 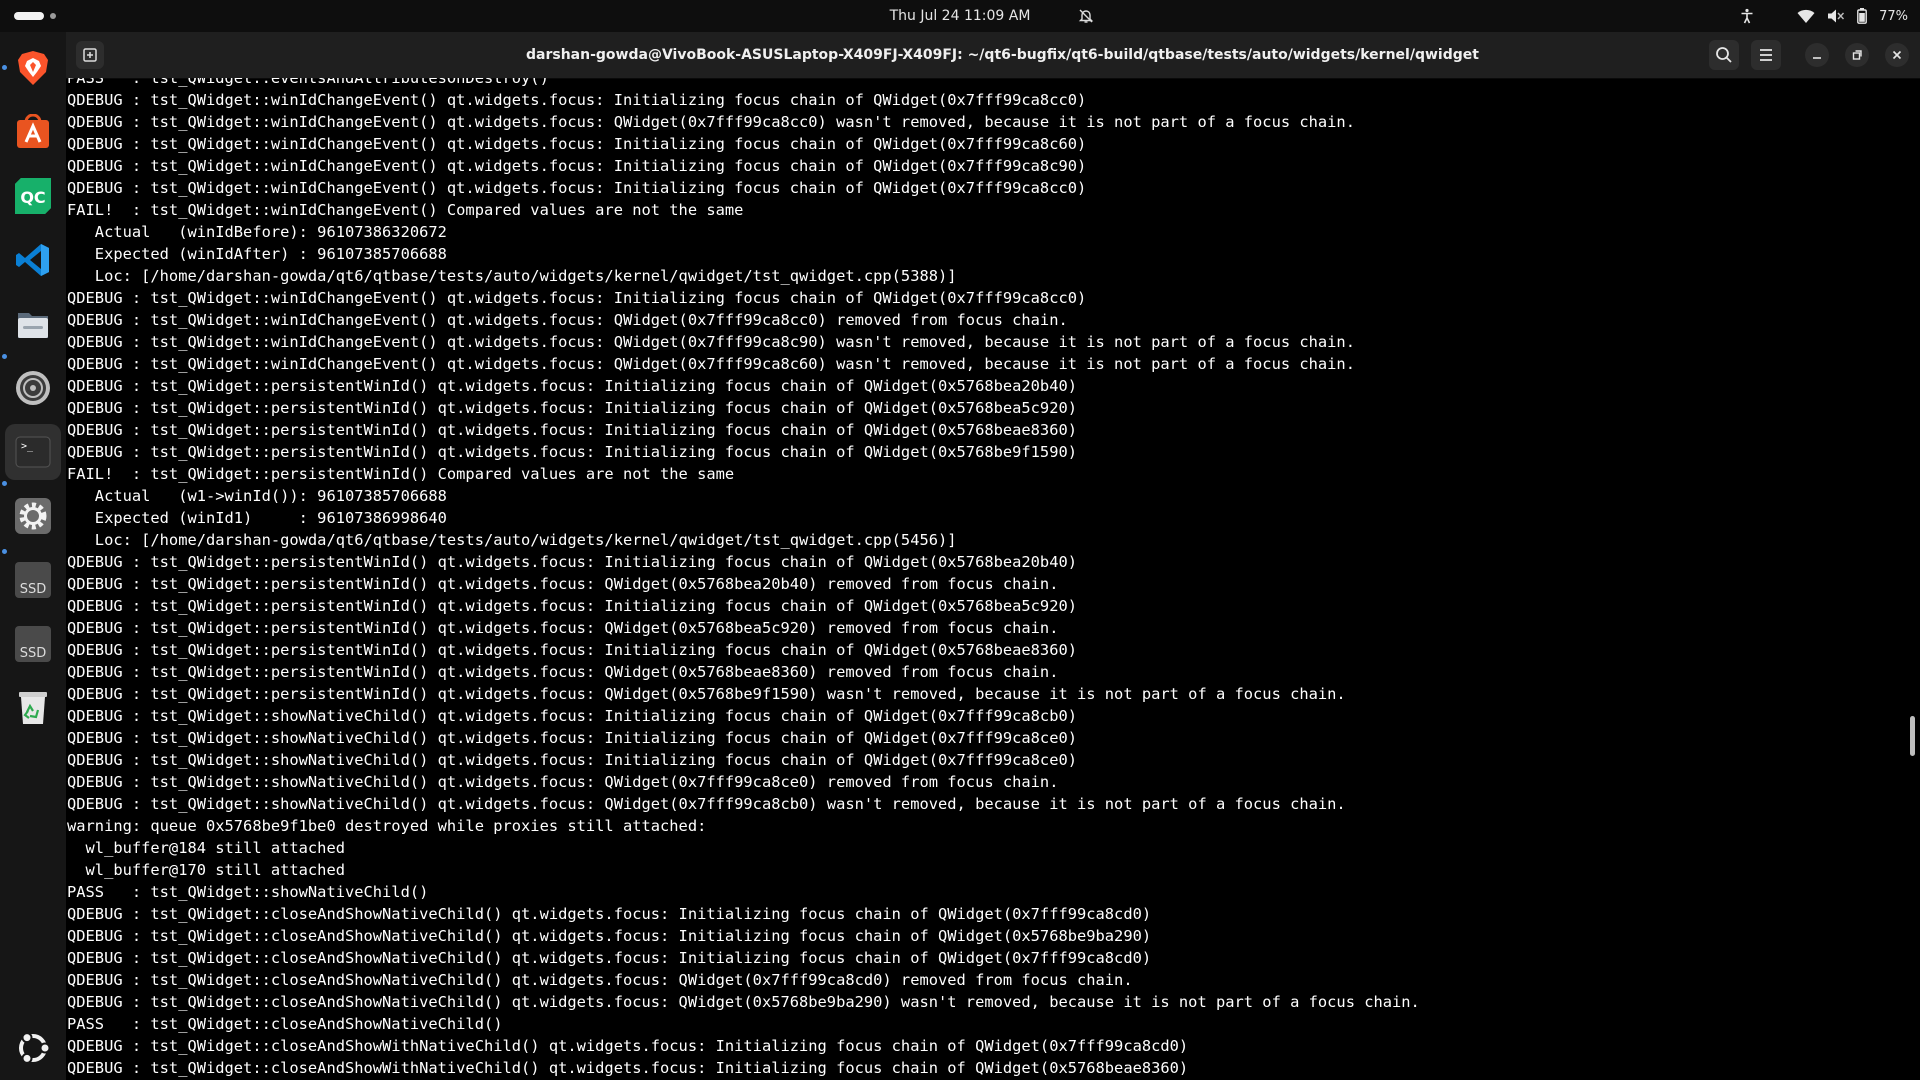 I want to click on top-bar: Thu Jul 24 11:09 AM 77%, so click(x=960, y=16).